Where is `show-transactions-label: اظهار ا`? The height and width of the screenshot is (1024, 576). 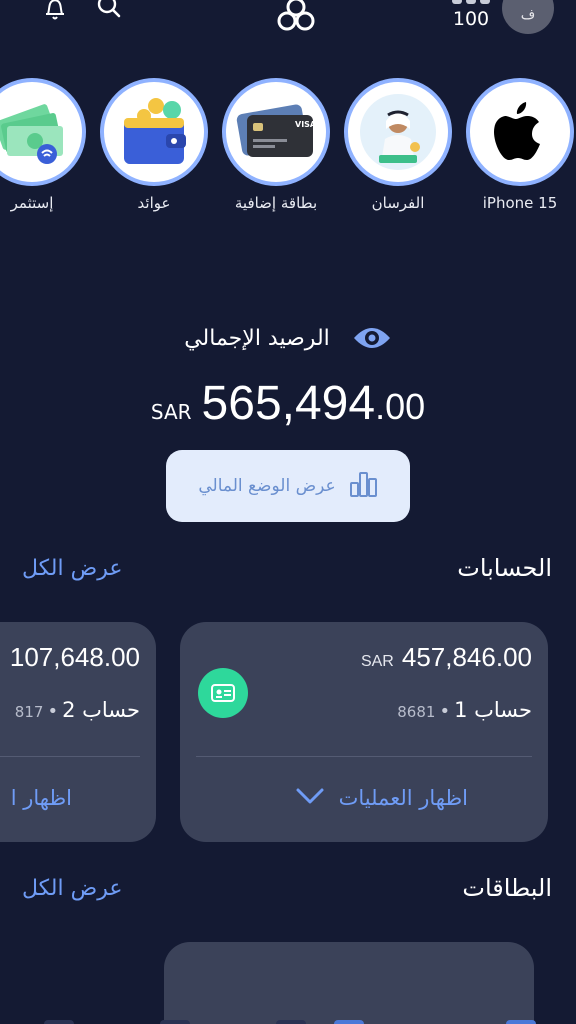 show-transactions-label: اظهار ا is located at coordinates (41, 798).